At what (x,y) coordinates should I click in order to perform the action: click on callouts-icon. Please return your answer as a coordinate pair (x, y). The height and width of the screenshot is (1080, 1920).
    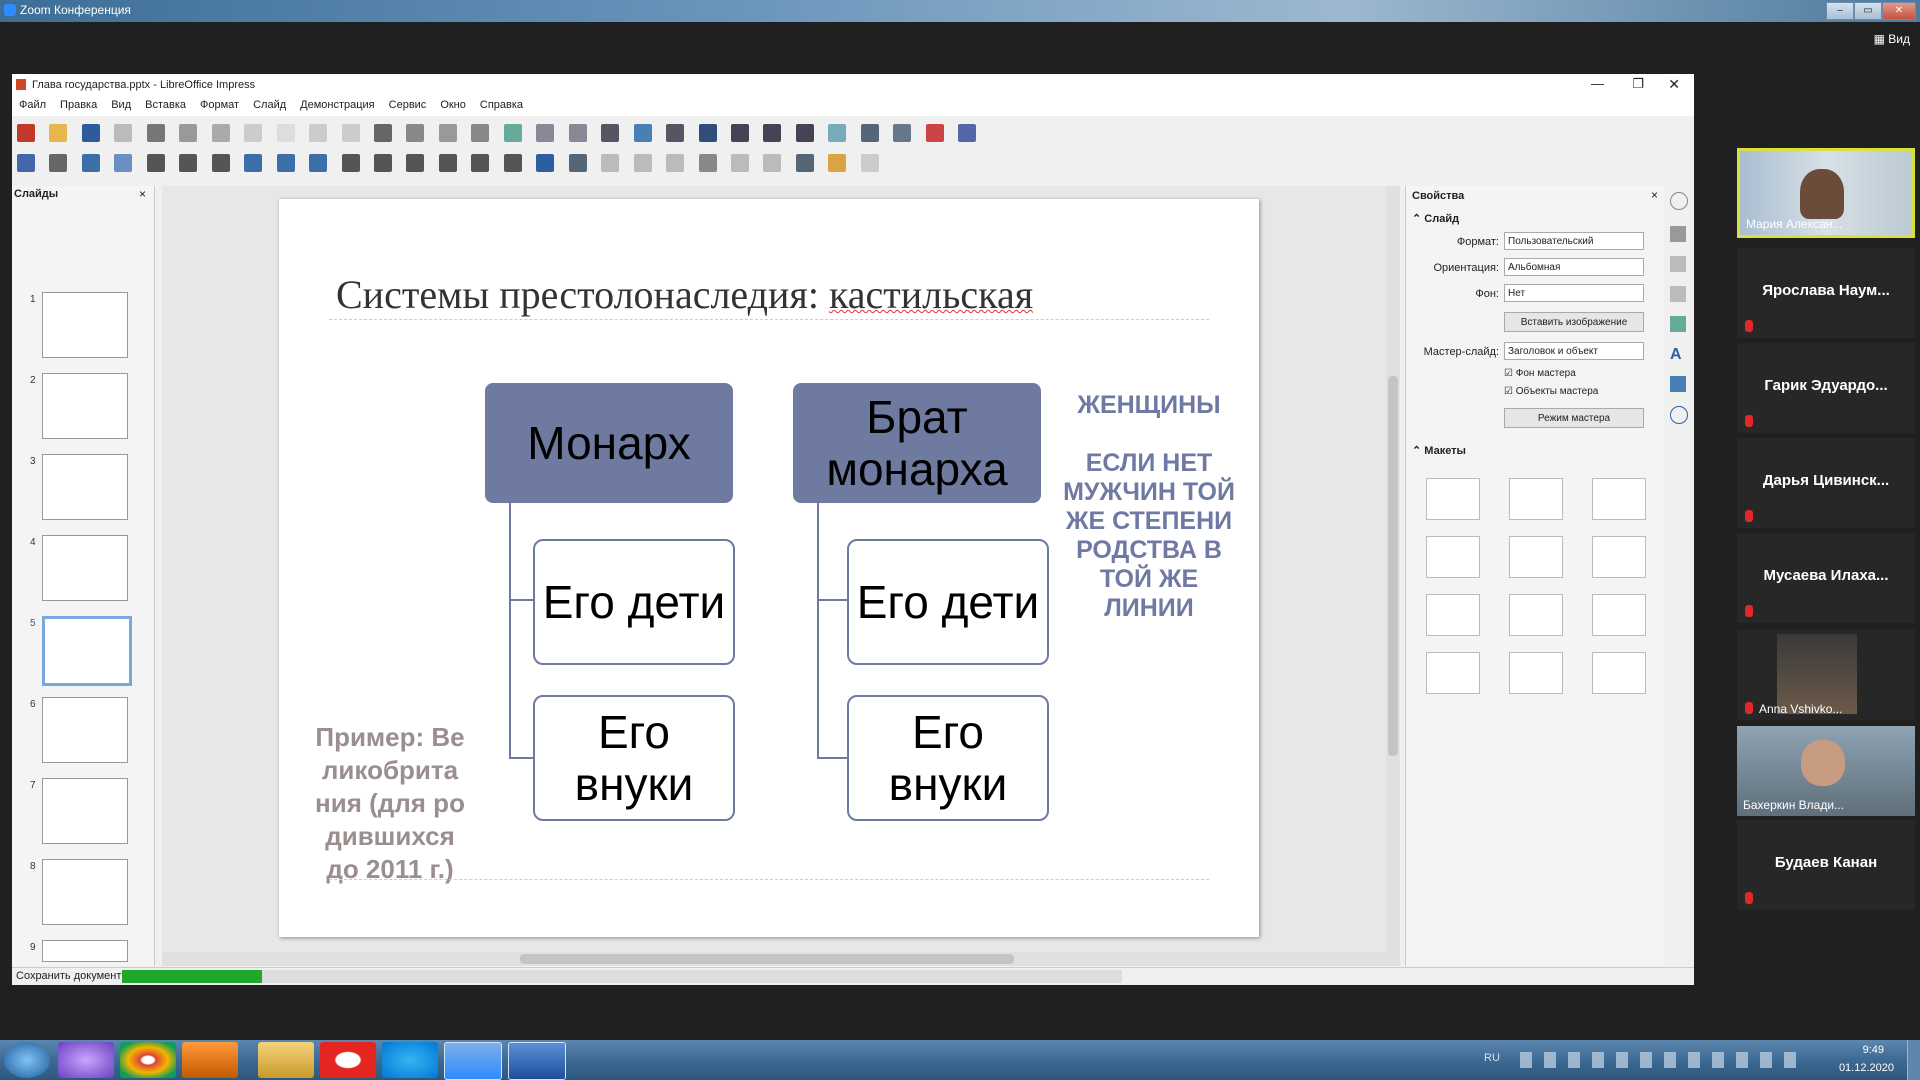
    Looking at the image, I should click on (480, 163).